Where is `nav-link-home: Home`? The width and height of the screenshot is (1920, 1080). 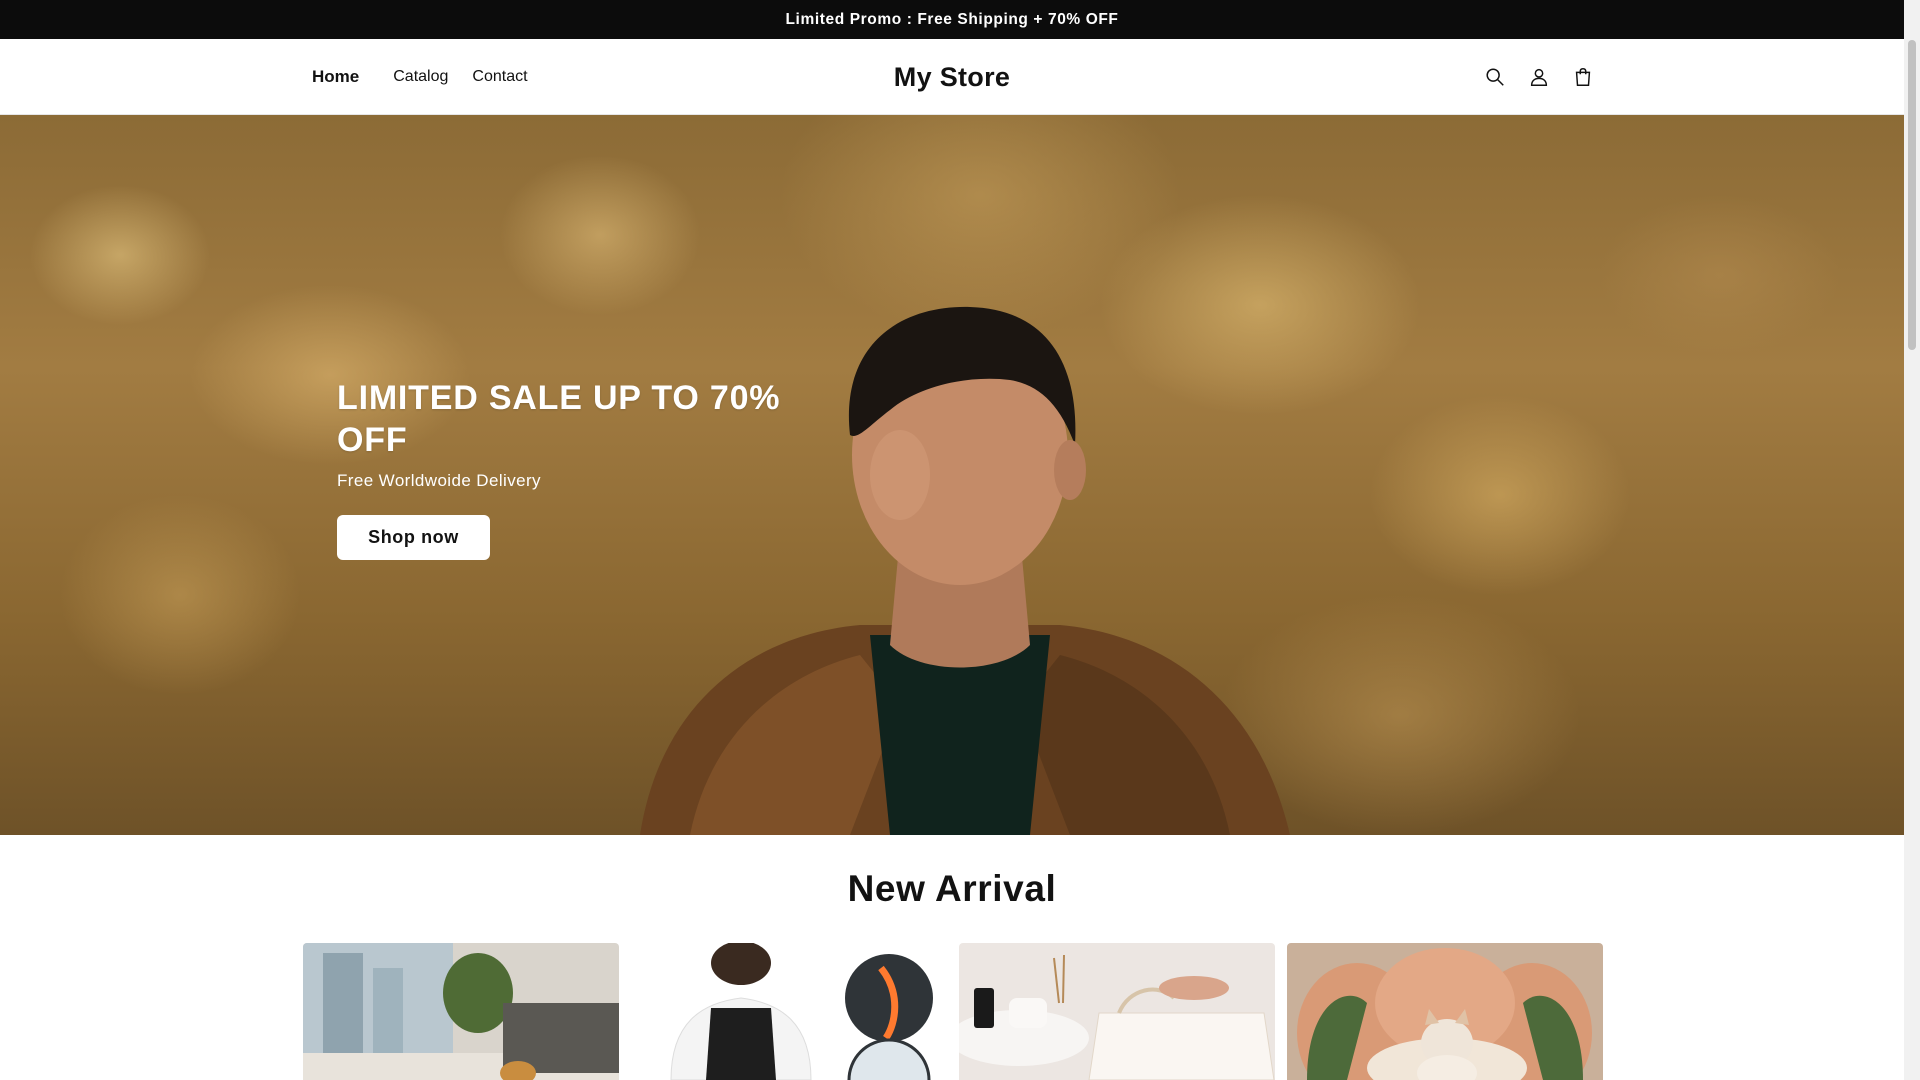
nav-link-home: Home is located at coordinates (335, 77).